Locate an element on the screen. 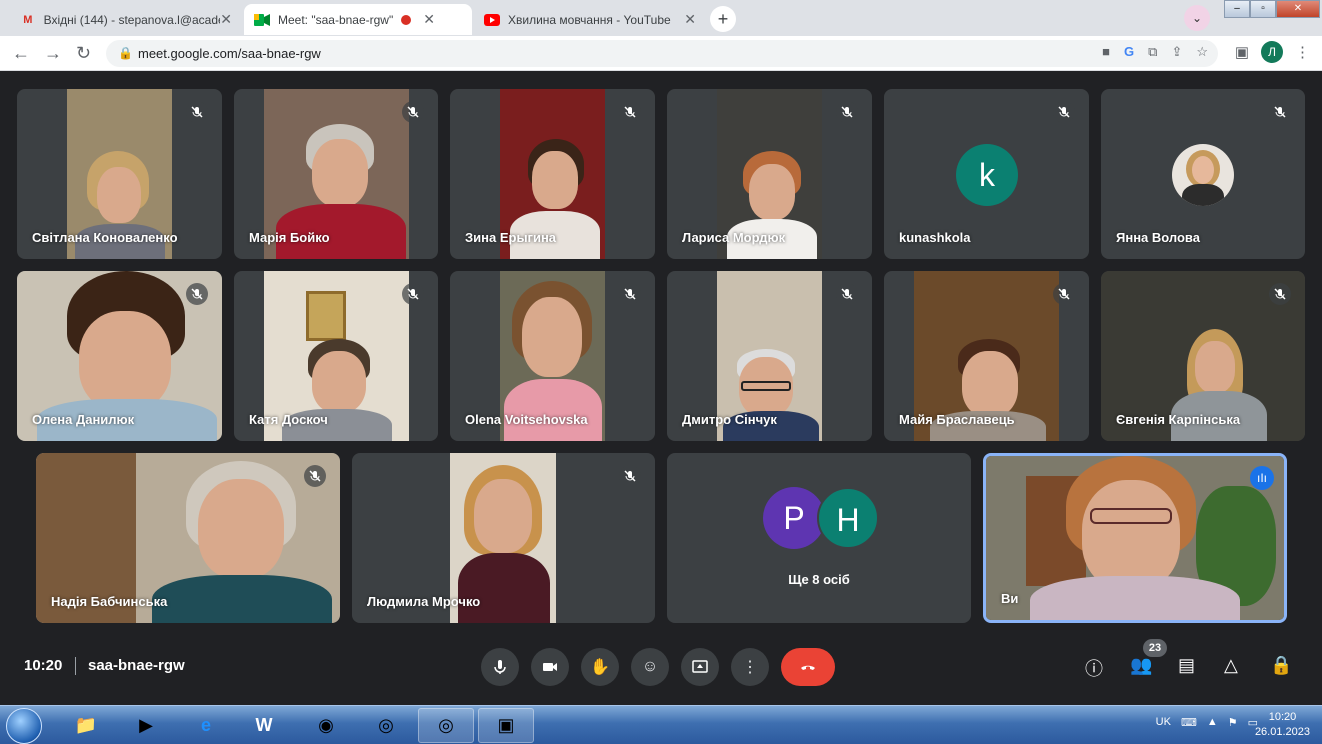  participant-name: Надія Бабчинська is located at coordinates (109, 601).